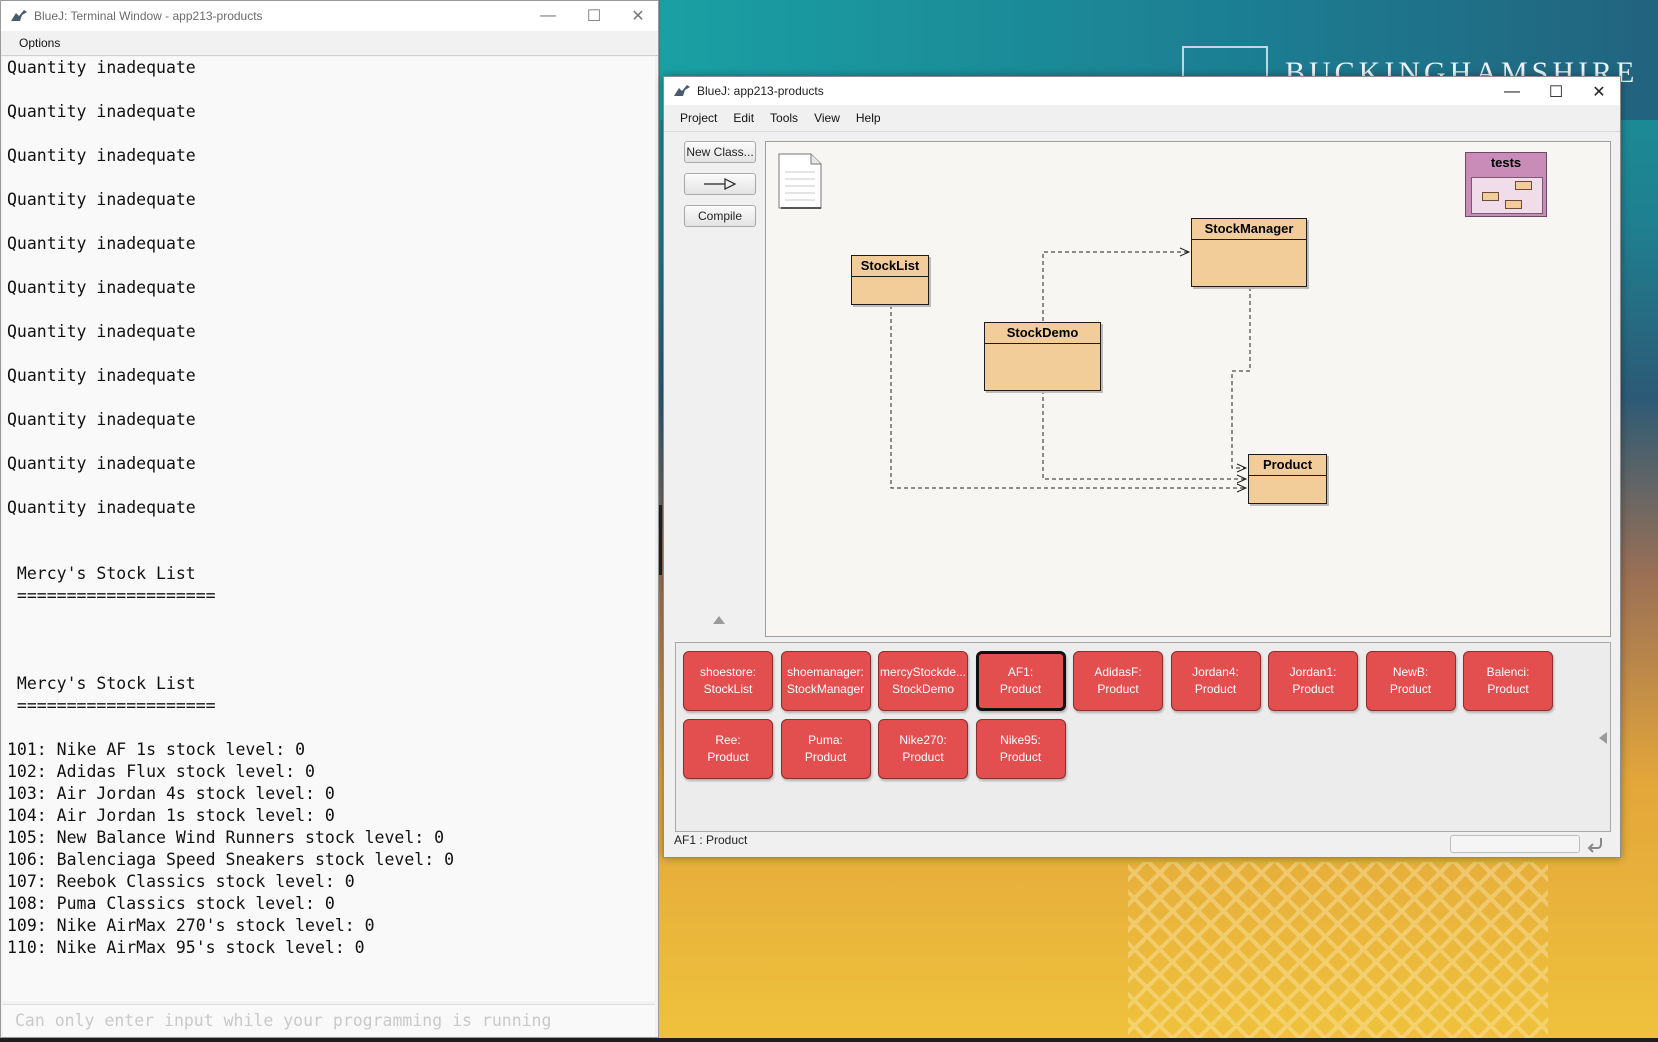 The image size is (1658, 1042). What do you see at coordinates (825, 681) in the screenshot?
I see `object-instance: shoemanager: StockManager` at bounding box center [825, 681].